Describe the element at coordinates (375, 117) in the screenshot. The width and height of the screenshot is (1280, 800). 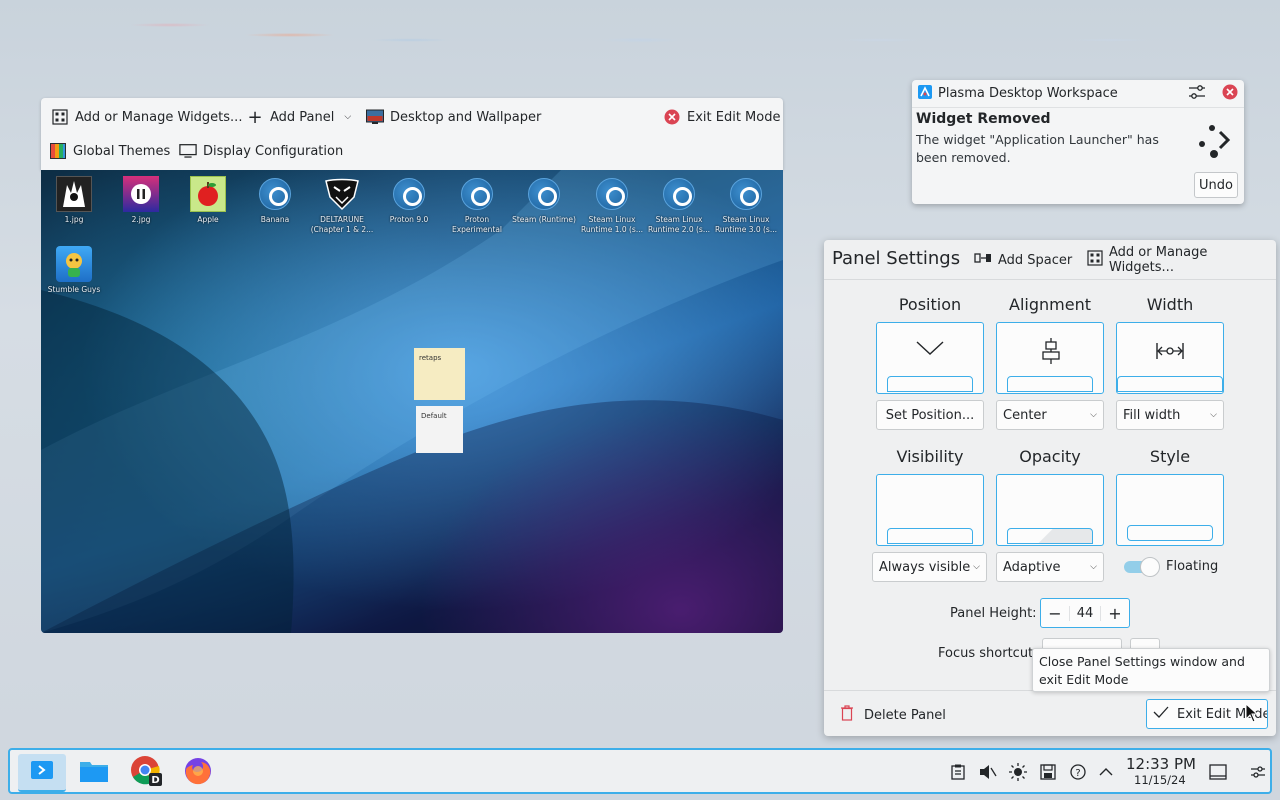
I see `wallpaper-icon` at that location.